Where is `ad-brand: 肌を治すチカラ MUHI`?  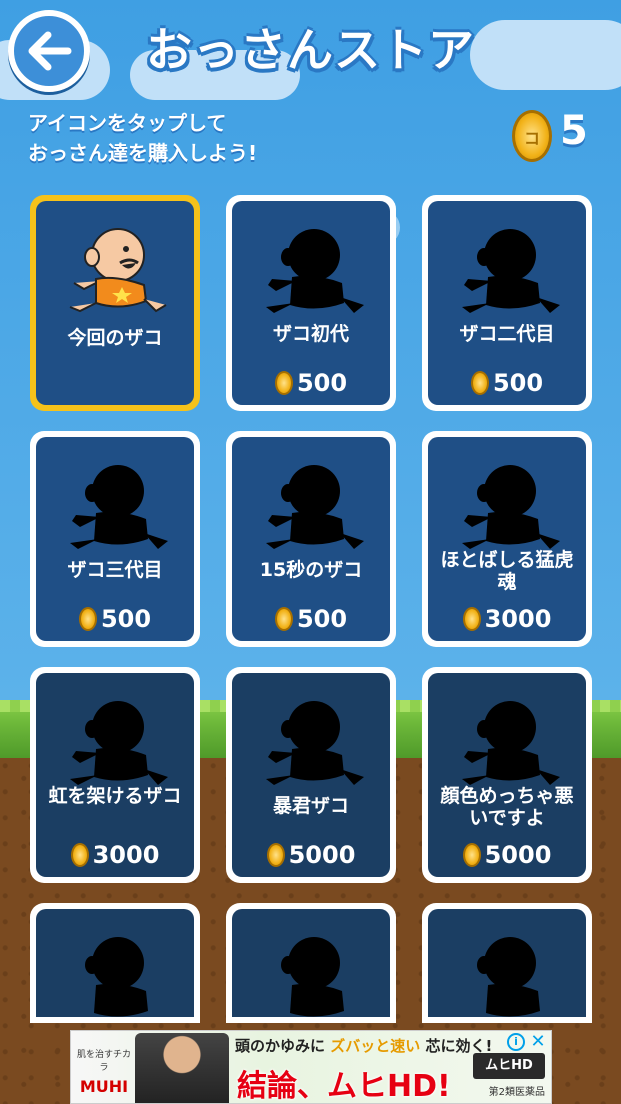 ad-brand: 肌を治すチカラ MUHI is located at coordinates (104, 1071).